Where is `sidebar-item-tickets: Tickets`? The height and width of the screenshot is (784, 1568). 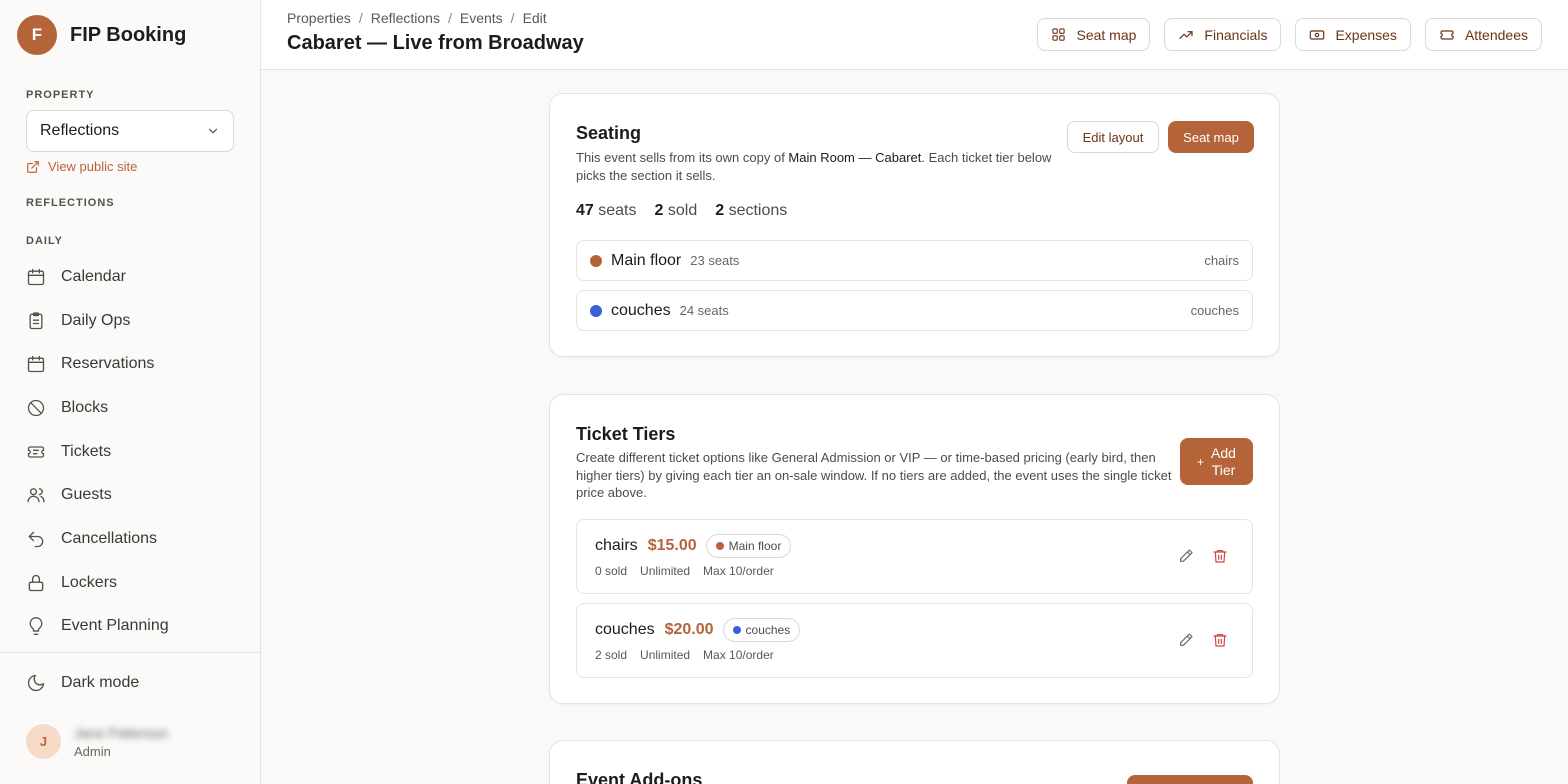
sidebar-item-tickets: Tickets is located at coordinates (97, 452).